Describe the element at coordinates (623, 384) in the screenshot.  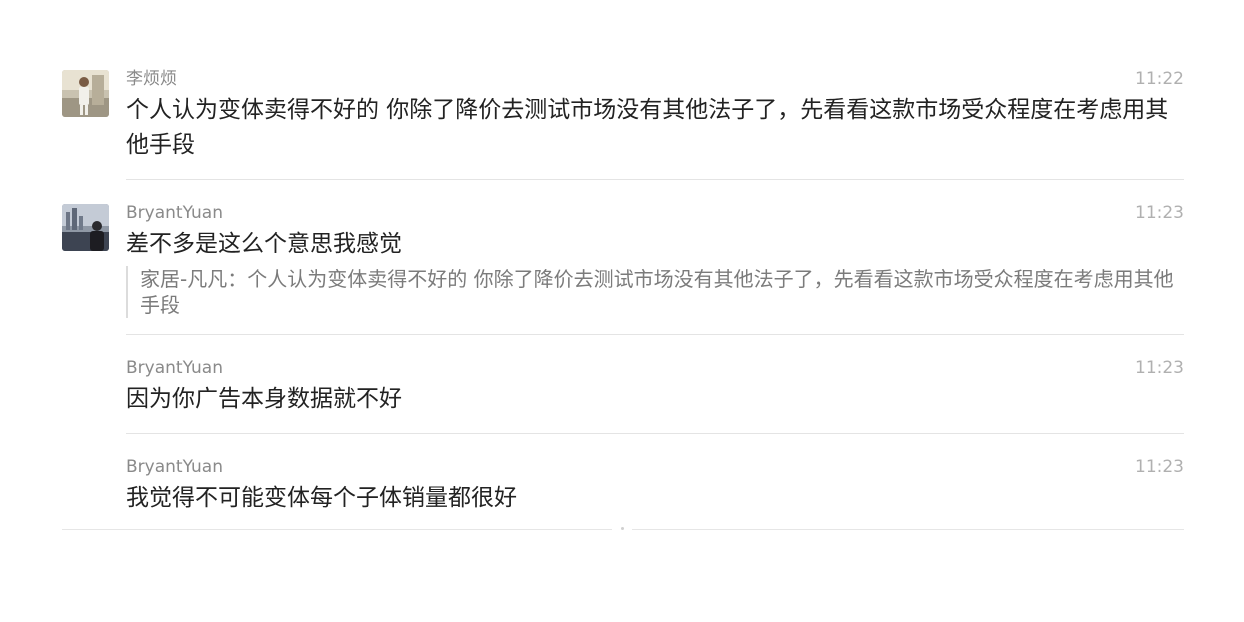
I see `chat-message: BryantYuan 11:23 因为你广告本身数据就不好` at that location.